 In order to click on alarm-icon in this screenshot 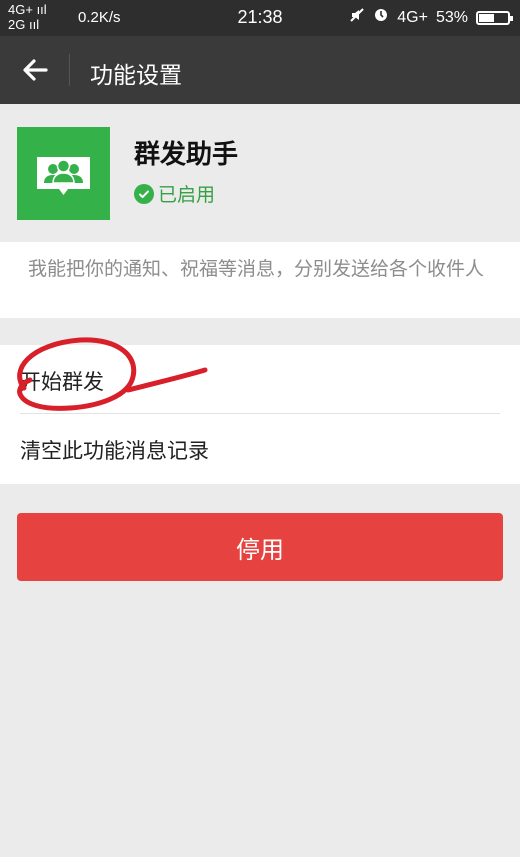, I will do `click(381, 17)`.